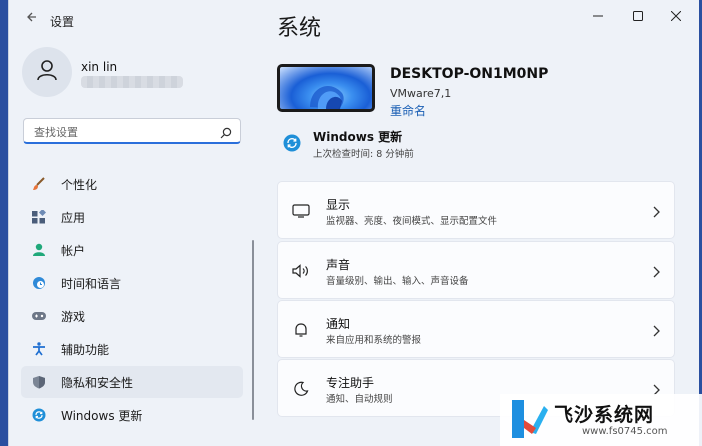 The image size is (702, 446). I want to click on search-icon, so click(226, 133).